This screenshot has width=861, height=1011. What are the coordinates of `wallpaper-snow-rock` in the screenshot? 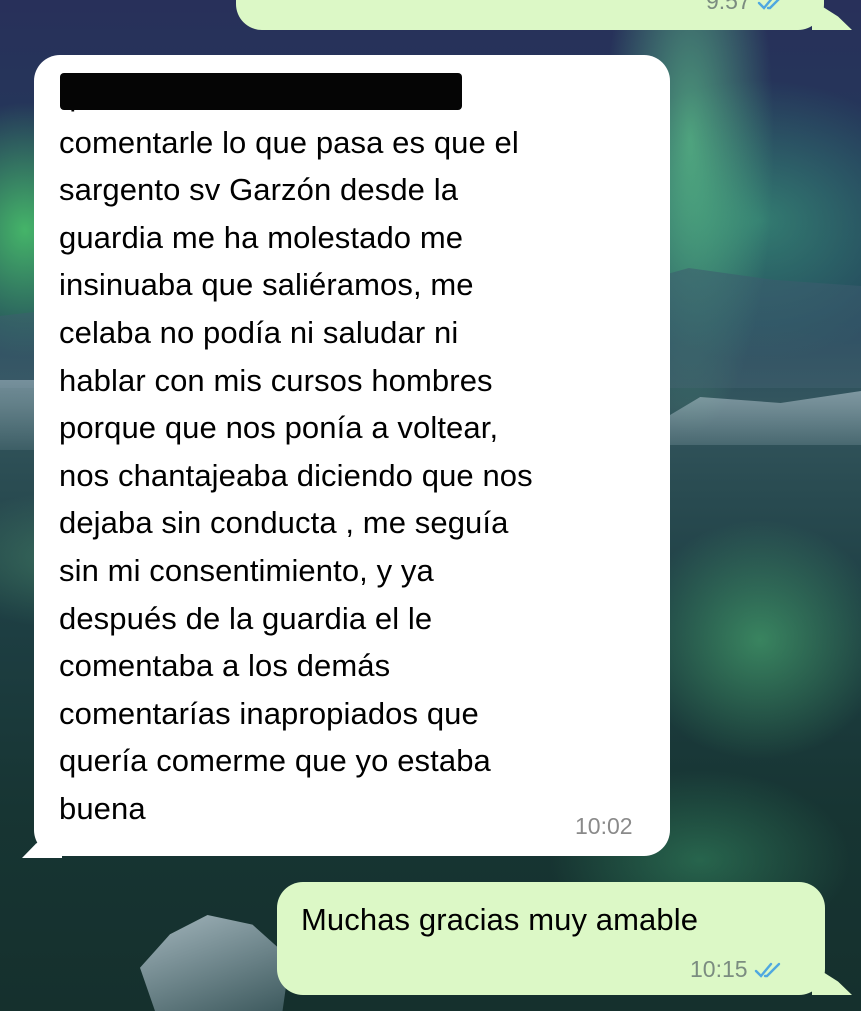 It's located at (215, 963).